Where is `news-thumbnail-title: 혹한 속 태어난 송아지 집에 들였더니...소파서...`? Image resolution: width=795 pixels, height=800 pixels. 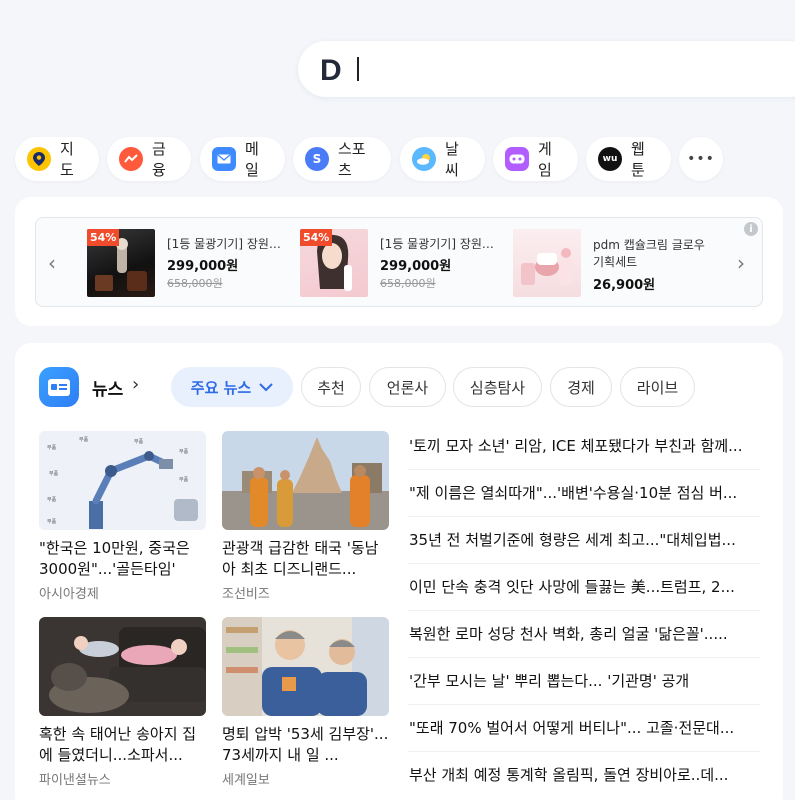
news-thumbnail-title: 혹한 속 태어난 송아지 집에 들였더니...소파서... is located at coordinates (123, 745).